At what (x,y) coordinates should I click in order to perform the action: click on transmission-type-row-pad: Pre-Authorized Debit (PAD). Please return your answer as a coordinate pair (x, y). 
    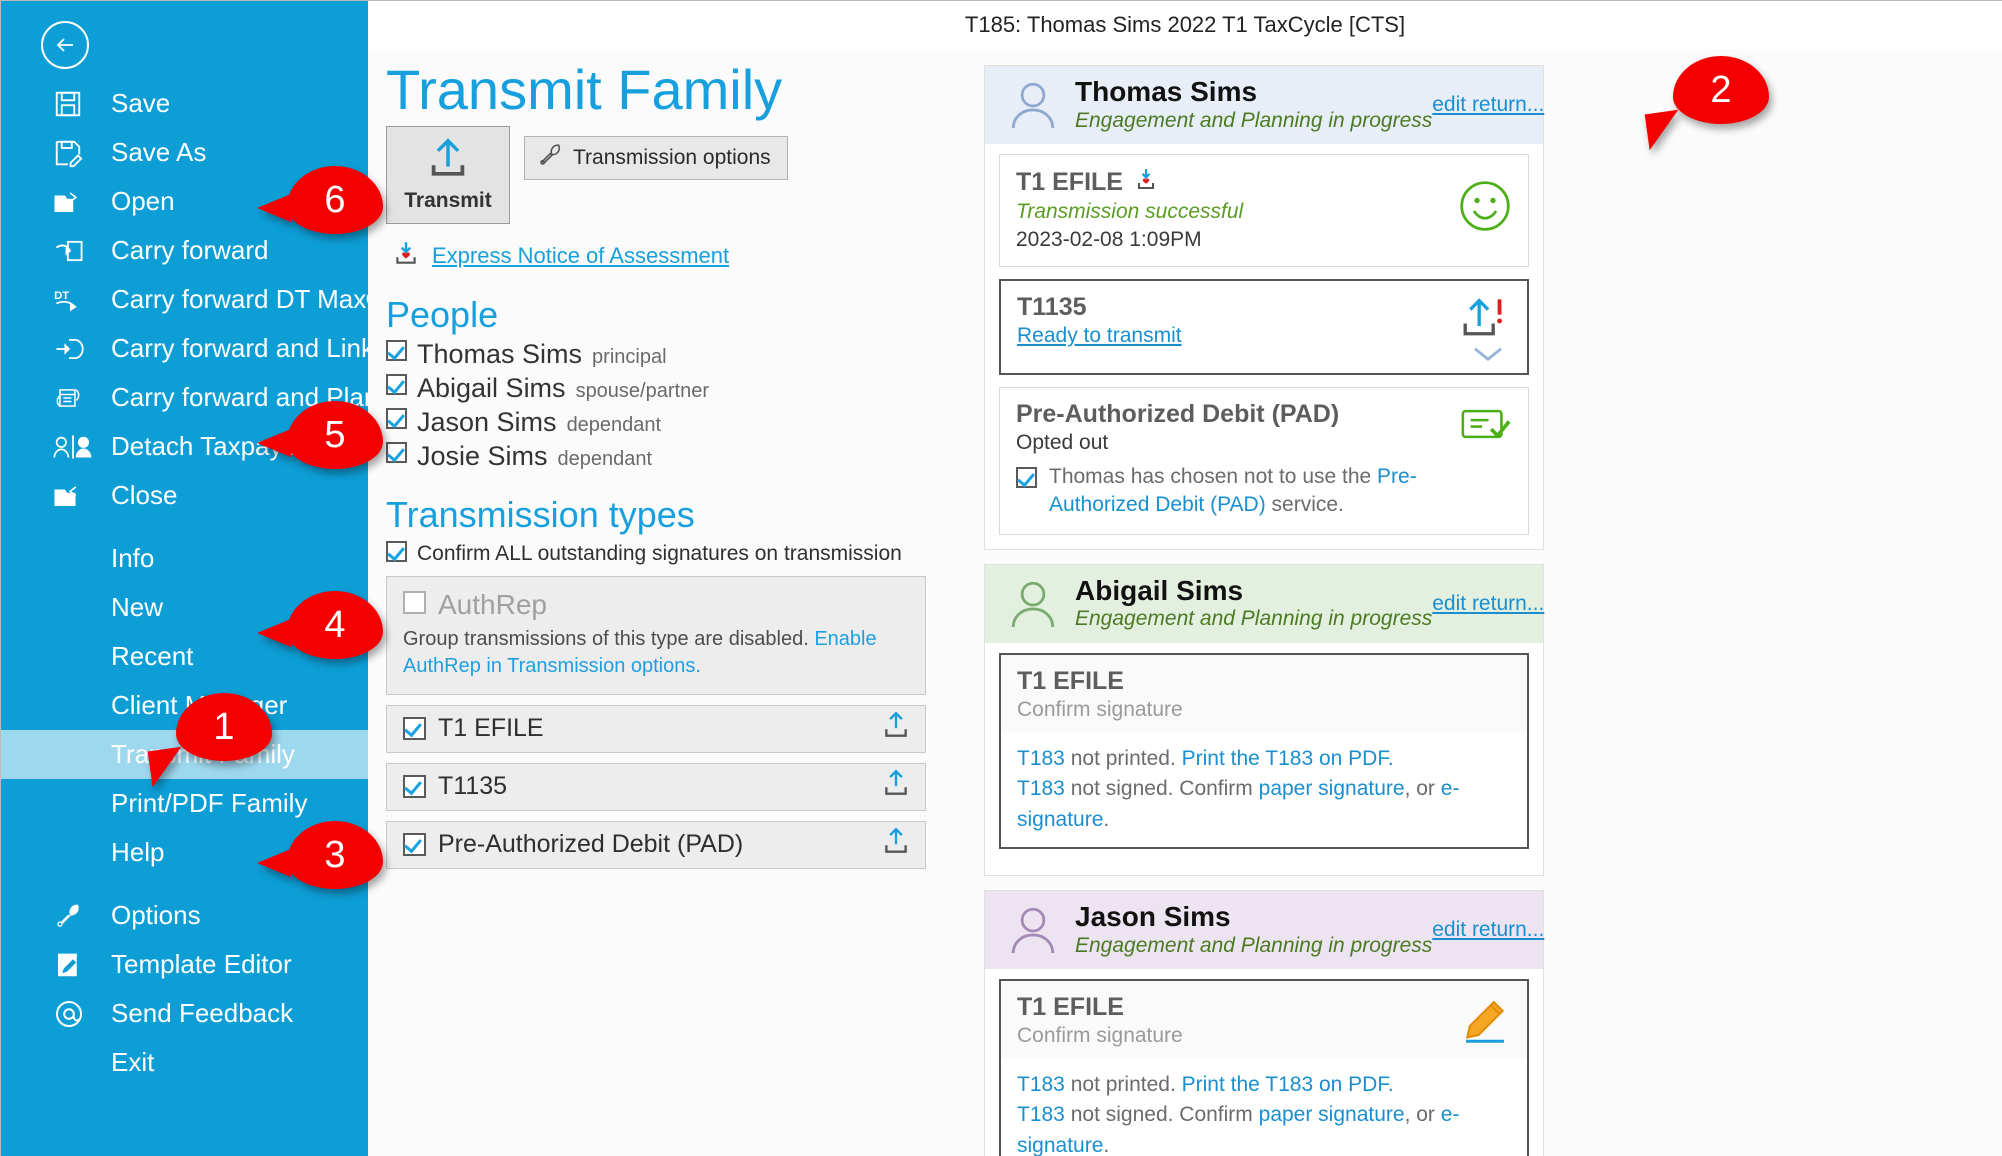
    Looking at the image, I should click on (656, 844).